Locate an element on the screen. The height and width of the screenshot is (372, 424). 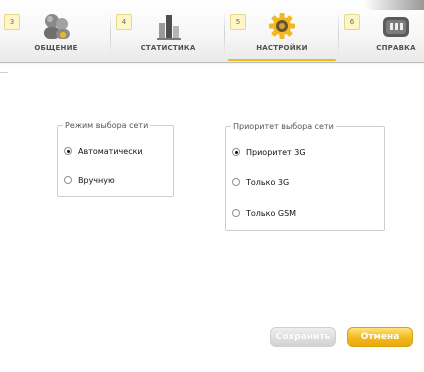
chat-people-icon is located at coordinates (56, 26).